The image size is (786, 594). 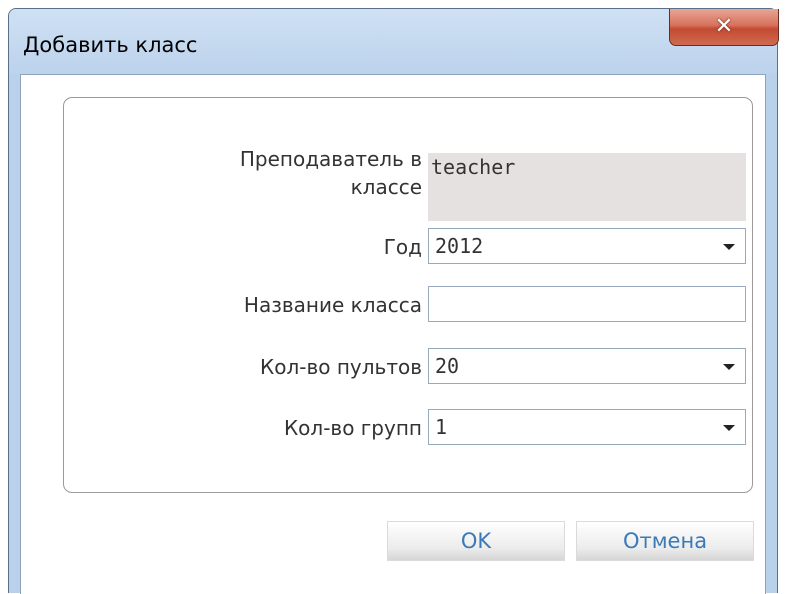 What do you see at coordinates (587, 427) in the screenshot?
I see `groups-select: 1` at bounding box center [587, 427].